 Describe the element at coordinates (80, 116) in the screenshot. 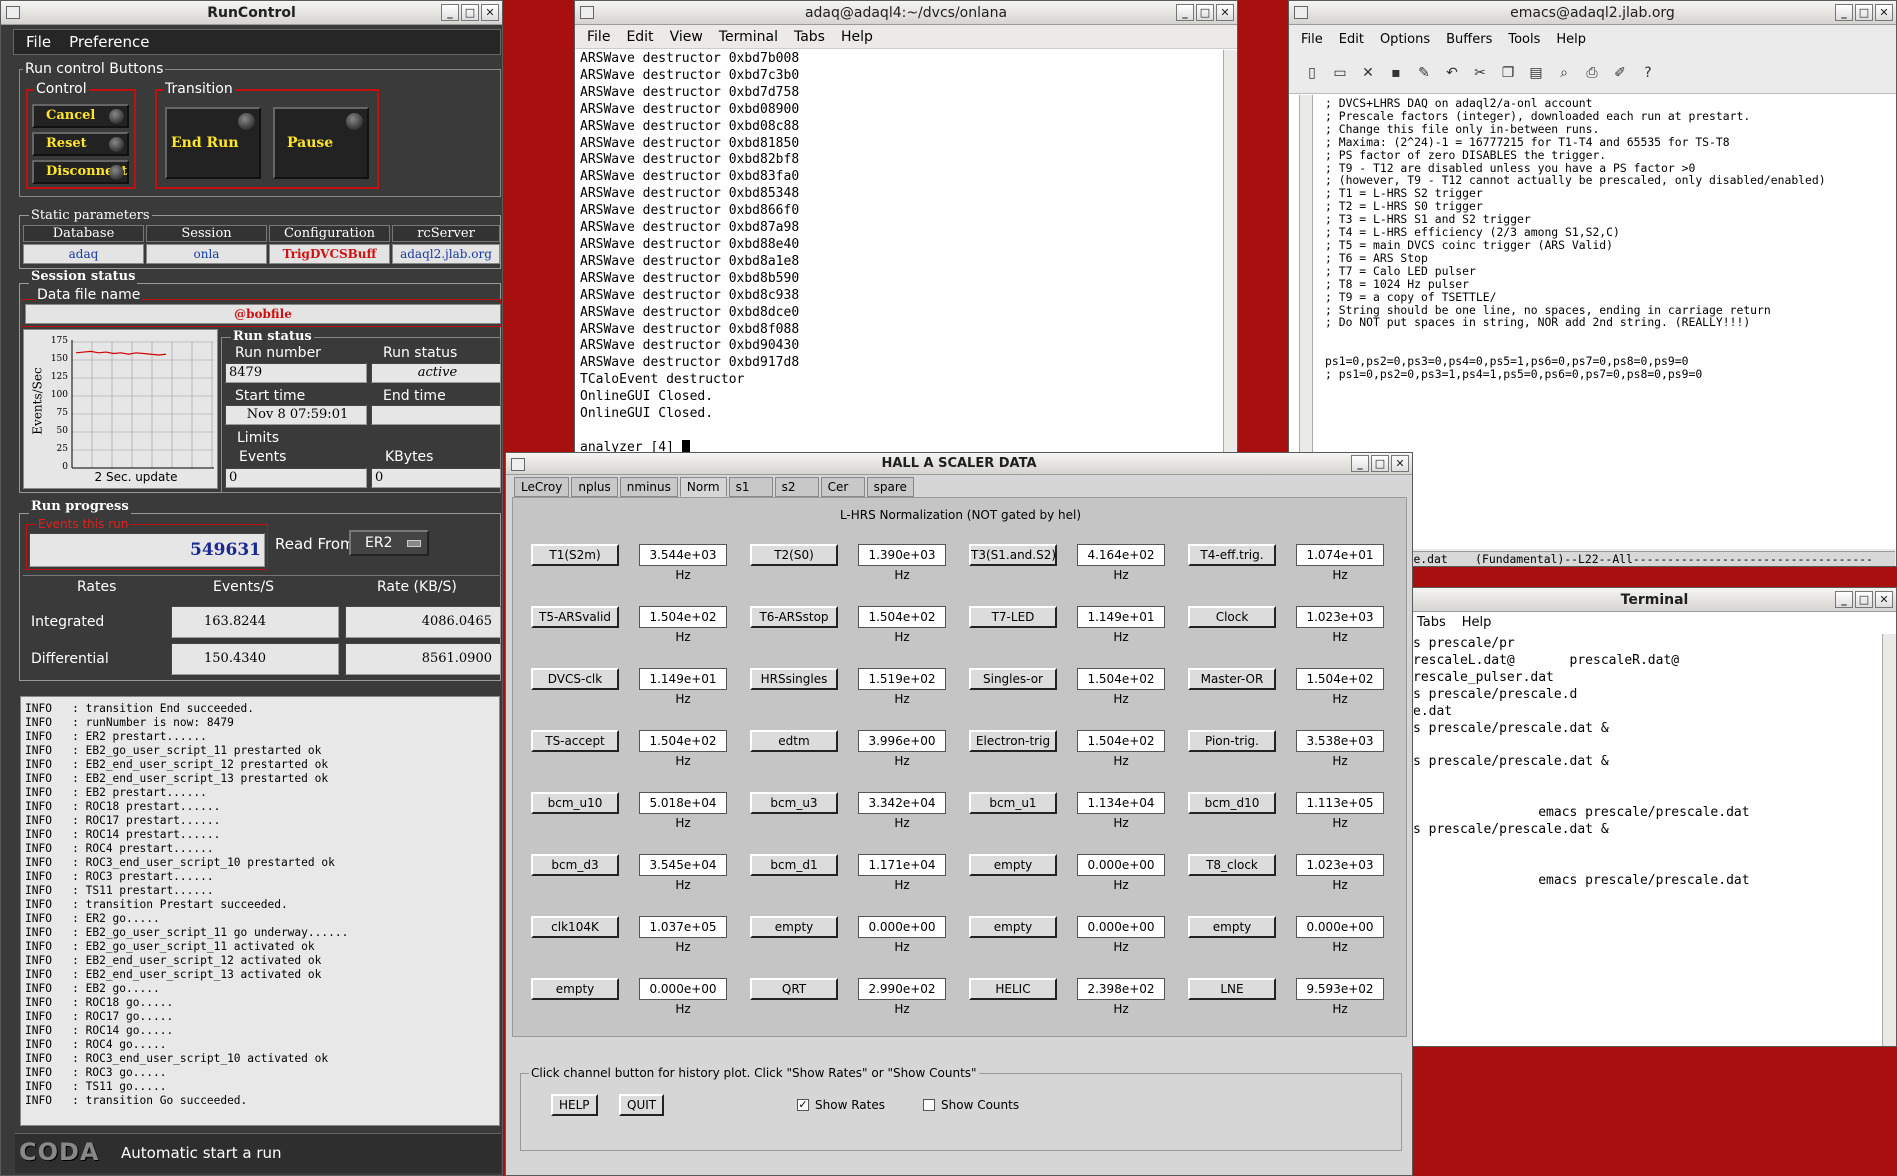

I see `cancel-button: Cancel` at that location.